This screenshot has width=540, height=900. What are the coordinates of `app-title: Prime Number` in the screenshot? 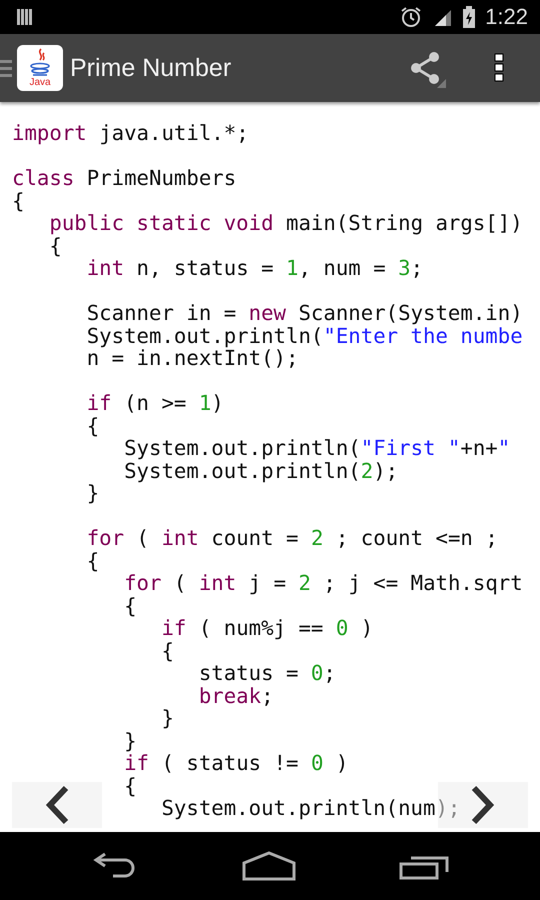 It's located at (151, 68).